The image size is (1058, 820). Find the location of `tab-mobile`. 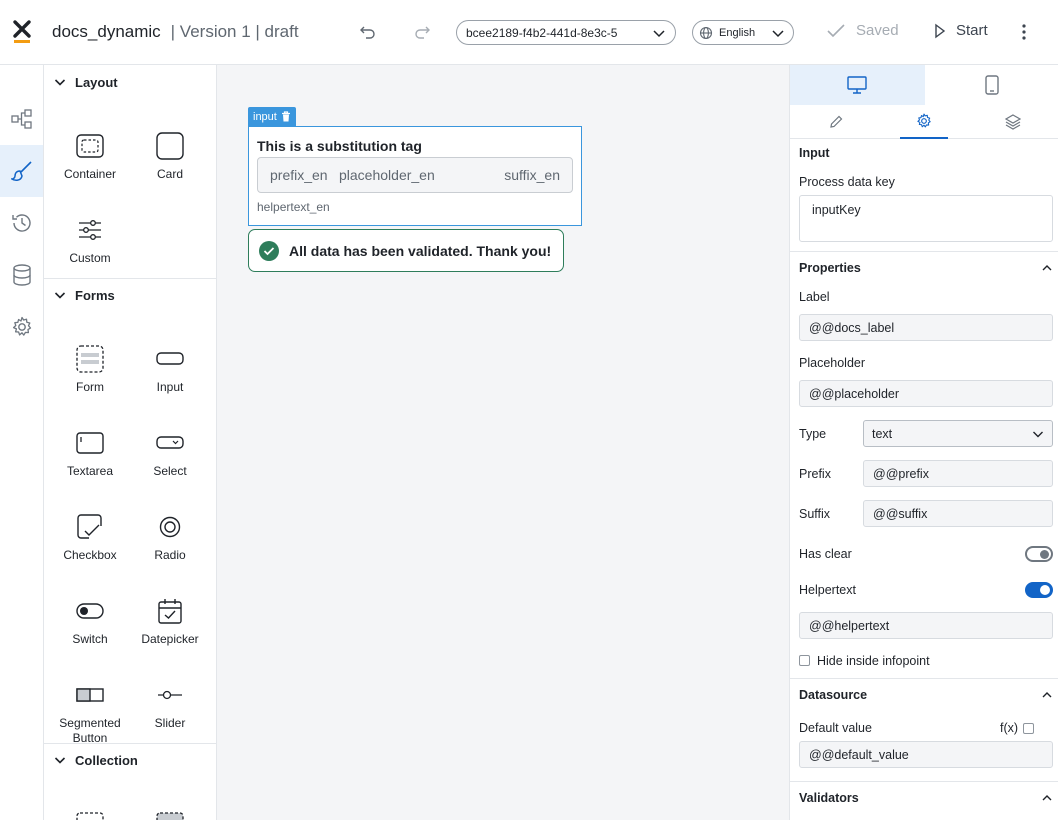

tab-mobile is located at coordinates (991, 85).